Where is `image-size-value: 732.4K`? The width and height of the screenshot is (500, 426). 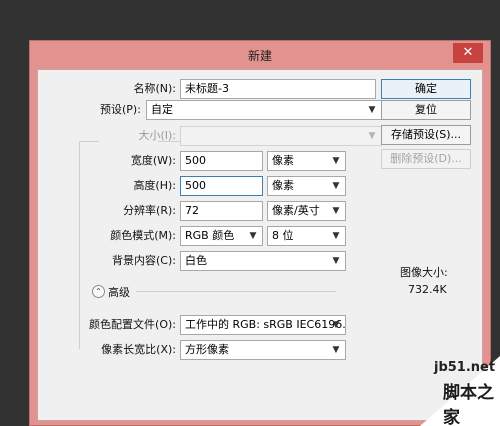 image-size-value: 732.4K is located at coordinates (427, 289).